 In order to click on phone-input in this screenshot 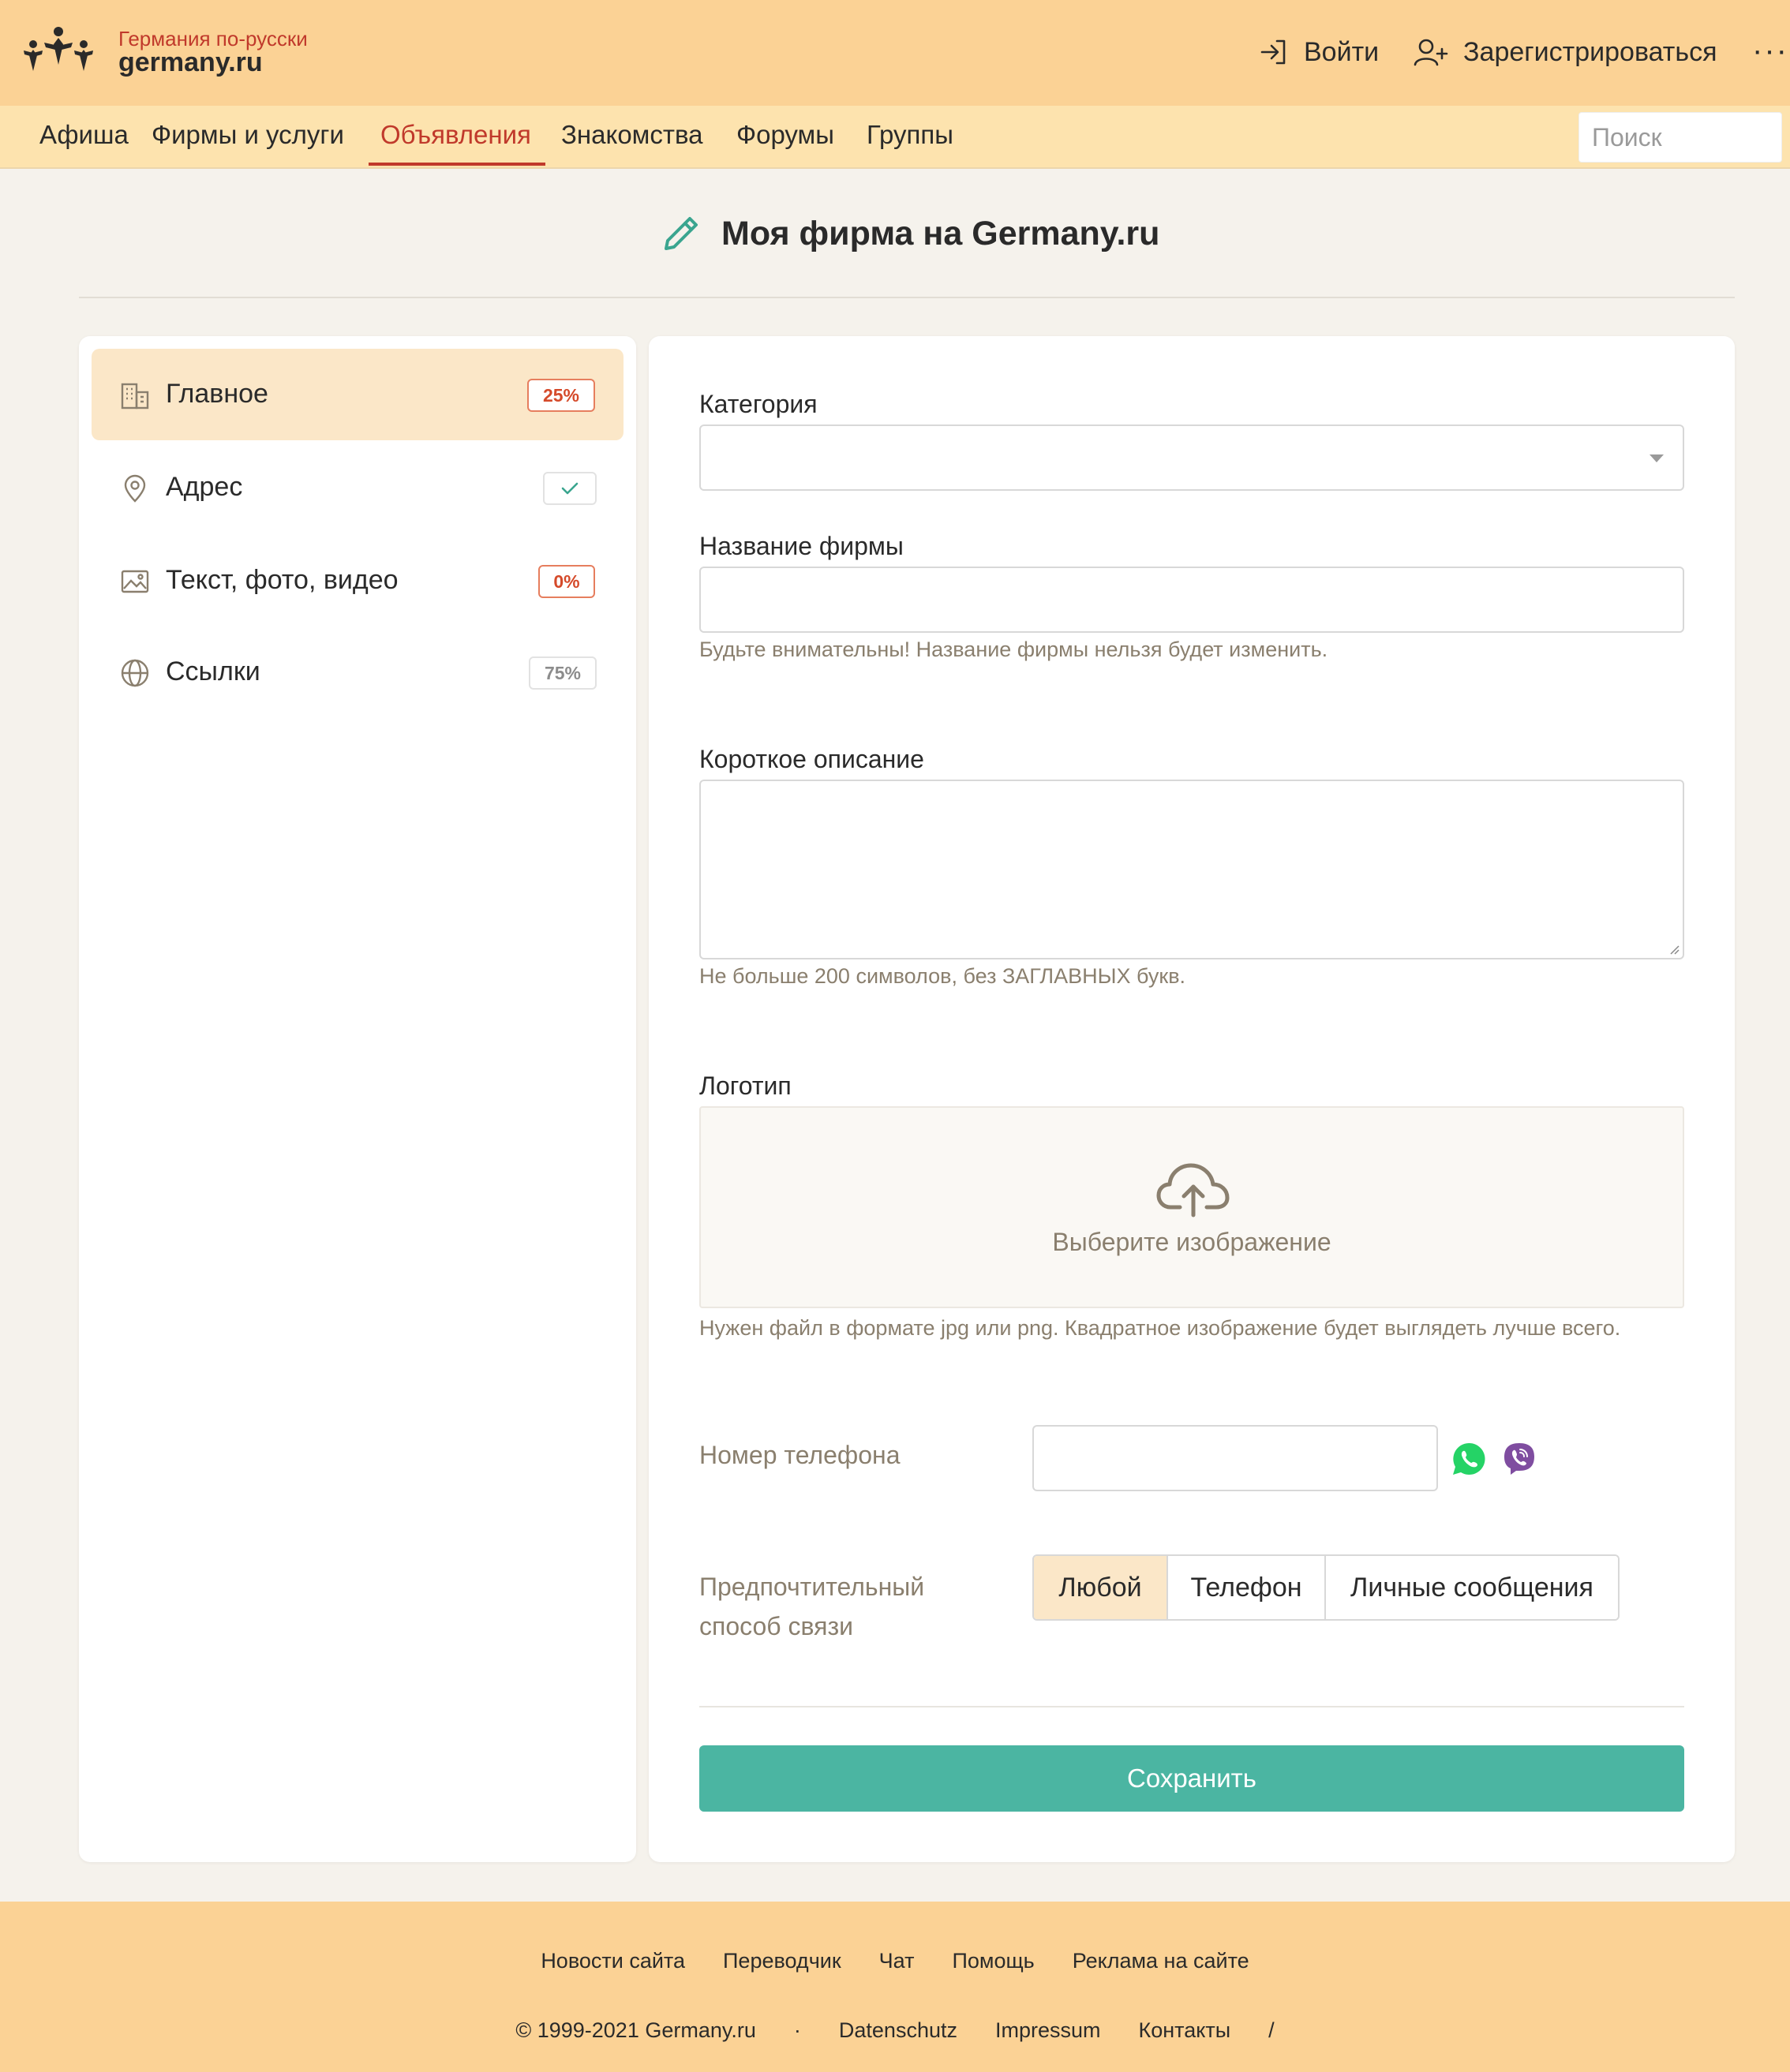, I will do `click(1235, 1458)`.